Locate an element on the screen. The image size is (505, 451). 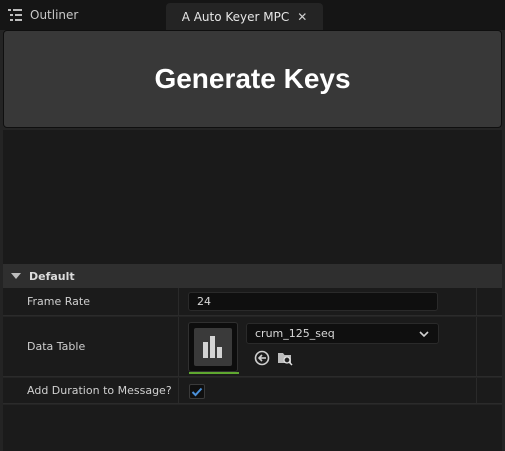
data-table-label: Data Table is located at coordinates (56, 346).